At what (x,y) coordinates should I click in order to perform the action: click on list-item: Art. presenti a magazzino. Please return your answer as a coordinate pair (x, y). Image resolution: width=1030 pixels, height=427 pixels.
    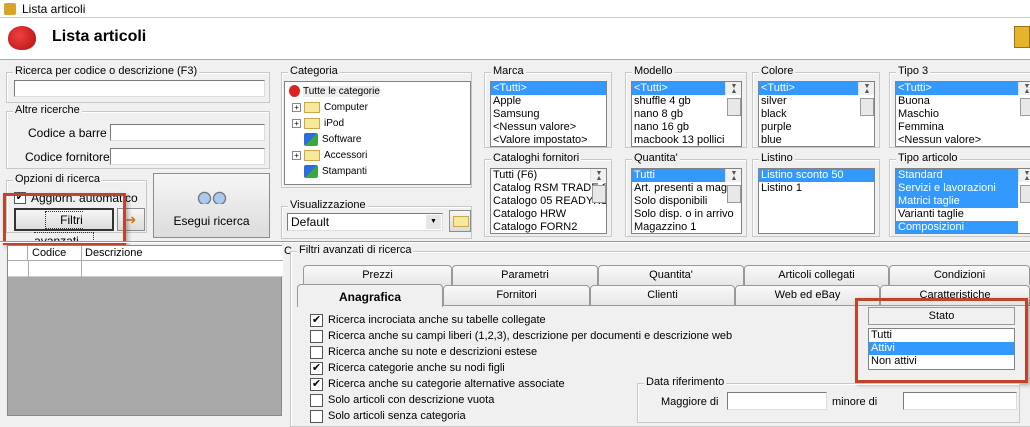
    Looking at the image, I should click on (686, 188).